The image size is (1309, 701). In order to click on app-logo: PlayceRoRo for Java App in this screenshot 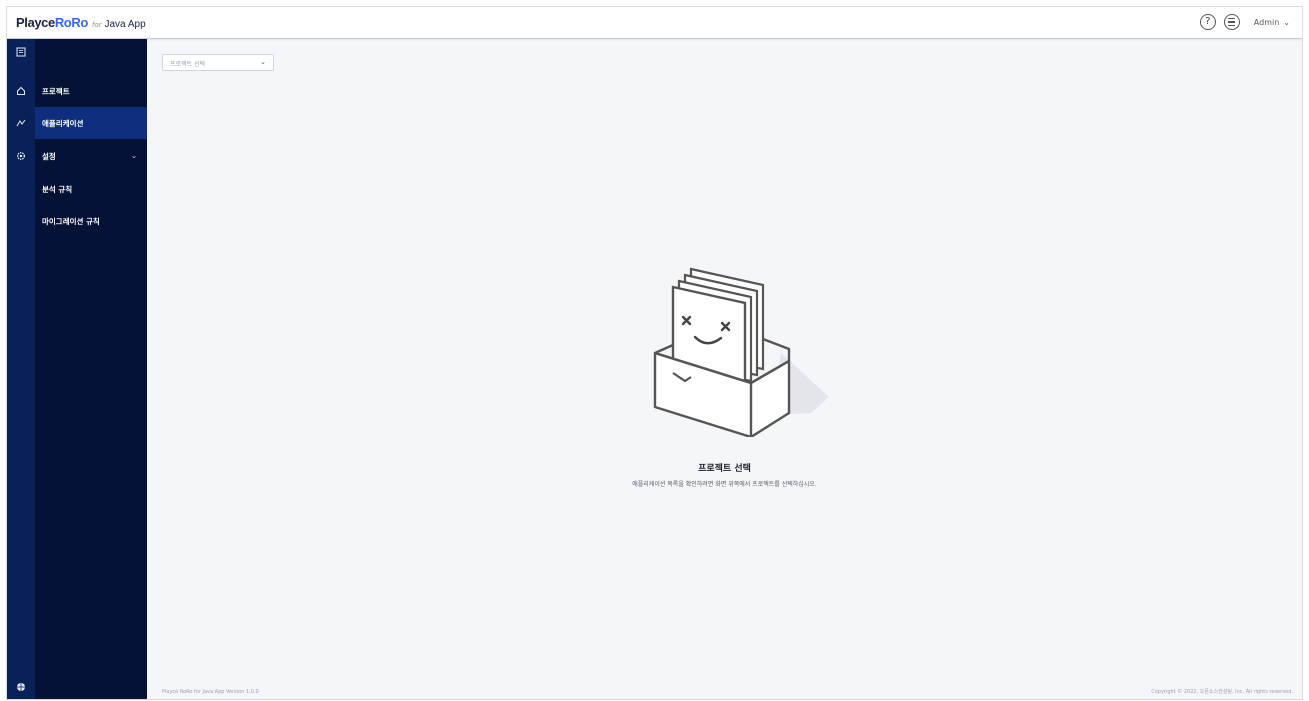, I will do `click(81, 22)`.